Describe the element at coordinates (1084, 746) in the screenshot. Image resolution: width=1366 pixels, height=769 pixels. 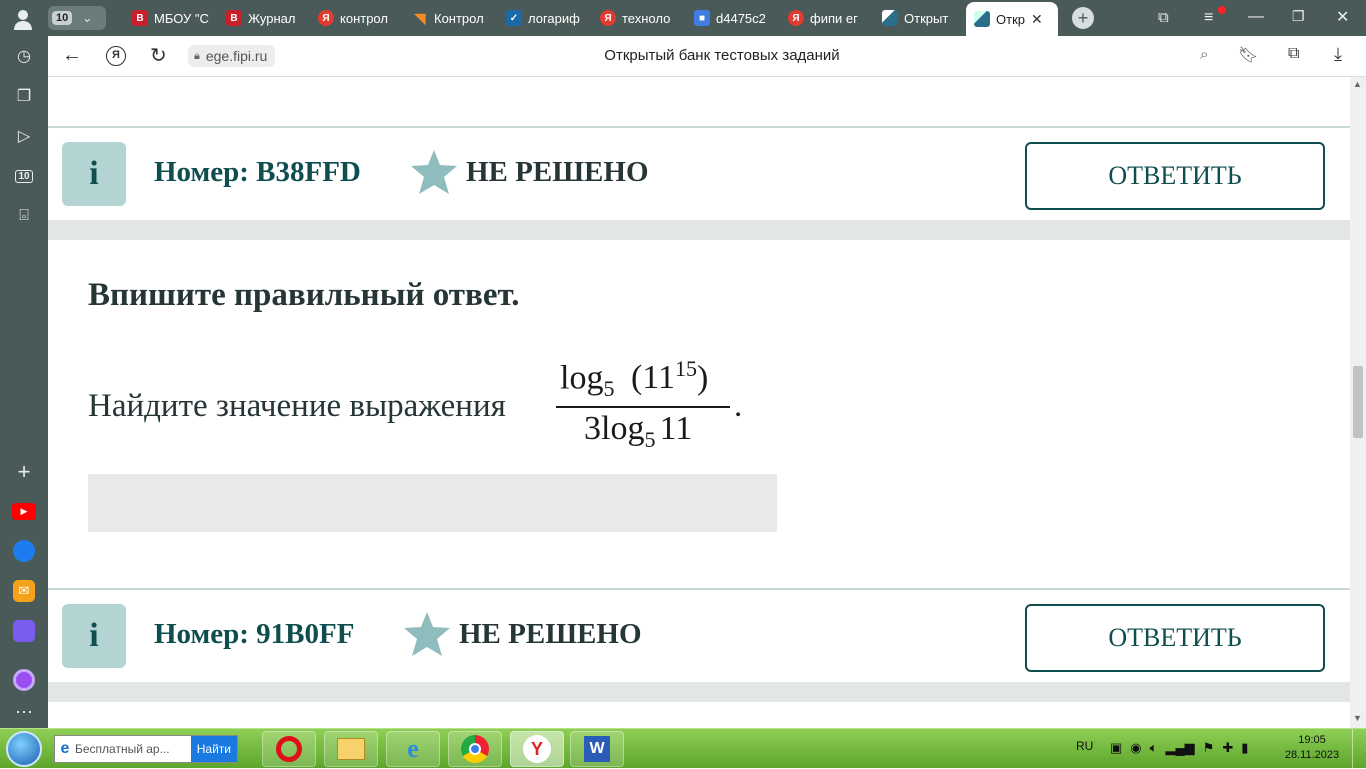
I see `language-indicator: RU` at that location.